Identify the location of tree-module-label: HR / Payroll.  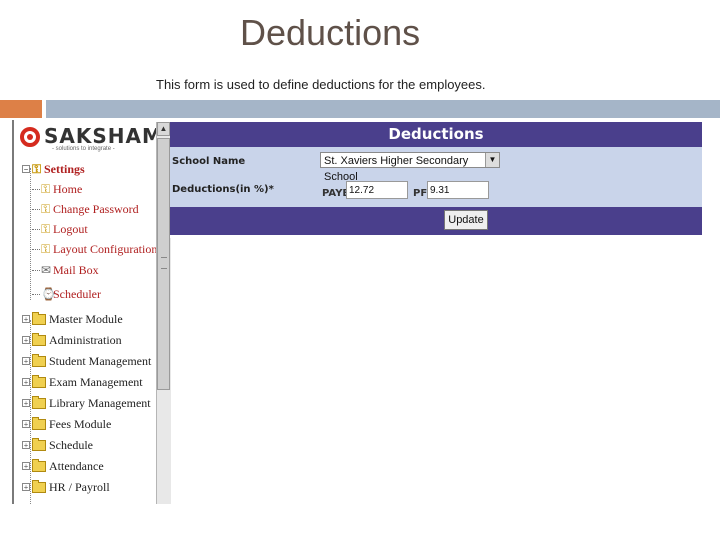
(79, 486).